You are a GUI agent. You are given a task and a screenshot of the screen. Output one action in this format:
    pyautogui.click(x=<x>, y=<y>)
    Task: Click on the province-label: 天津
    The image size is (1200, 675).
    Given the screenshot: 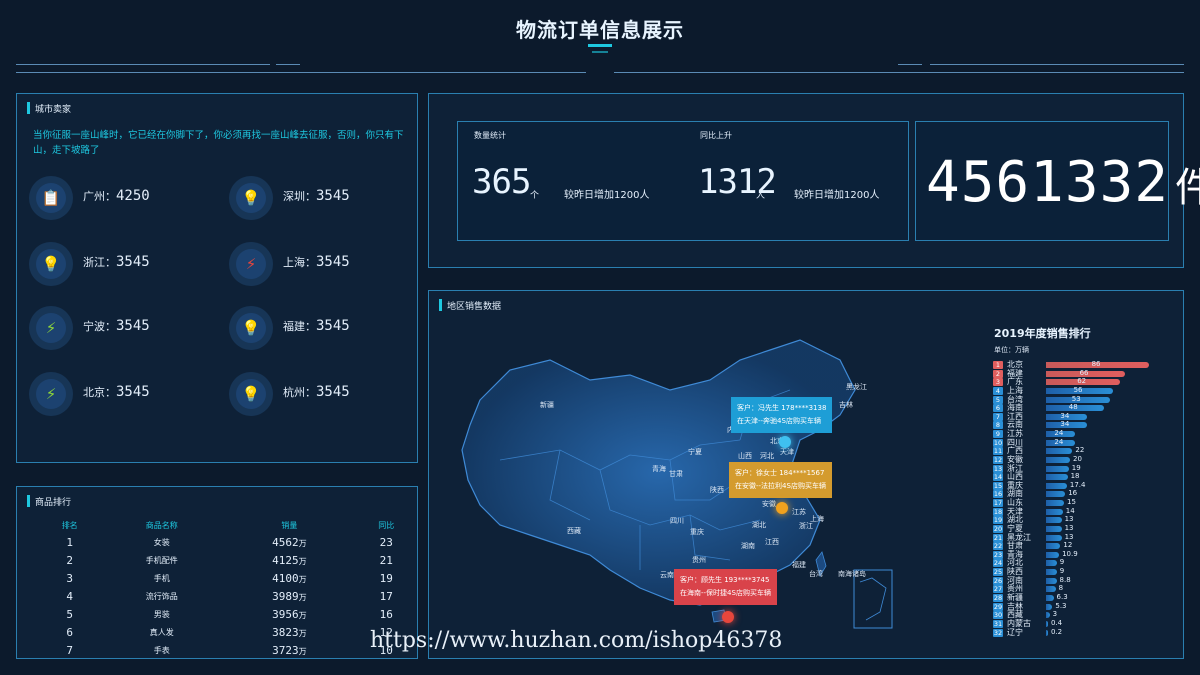 What is the action you would take?
    pyautogui.click(x=787, y=452)
    